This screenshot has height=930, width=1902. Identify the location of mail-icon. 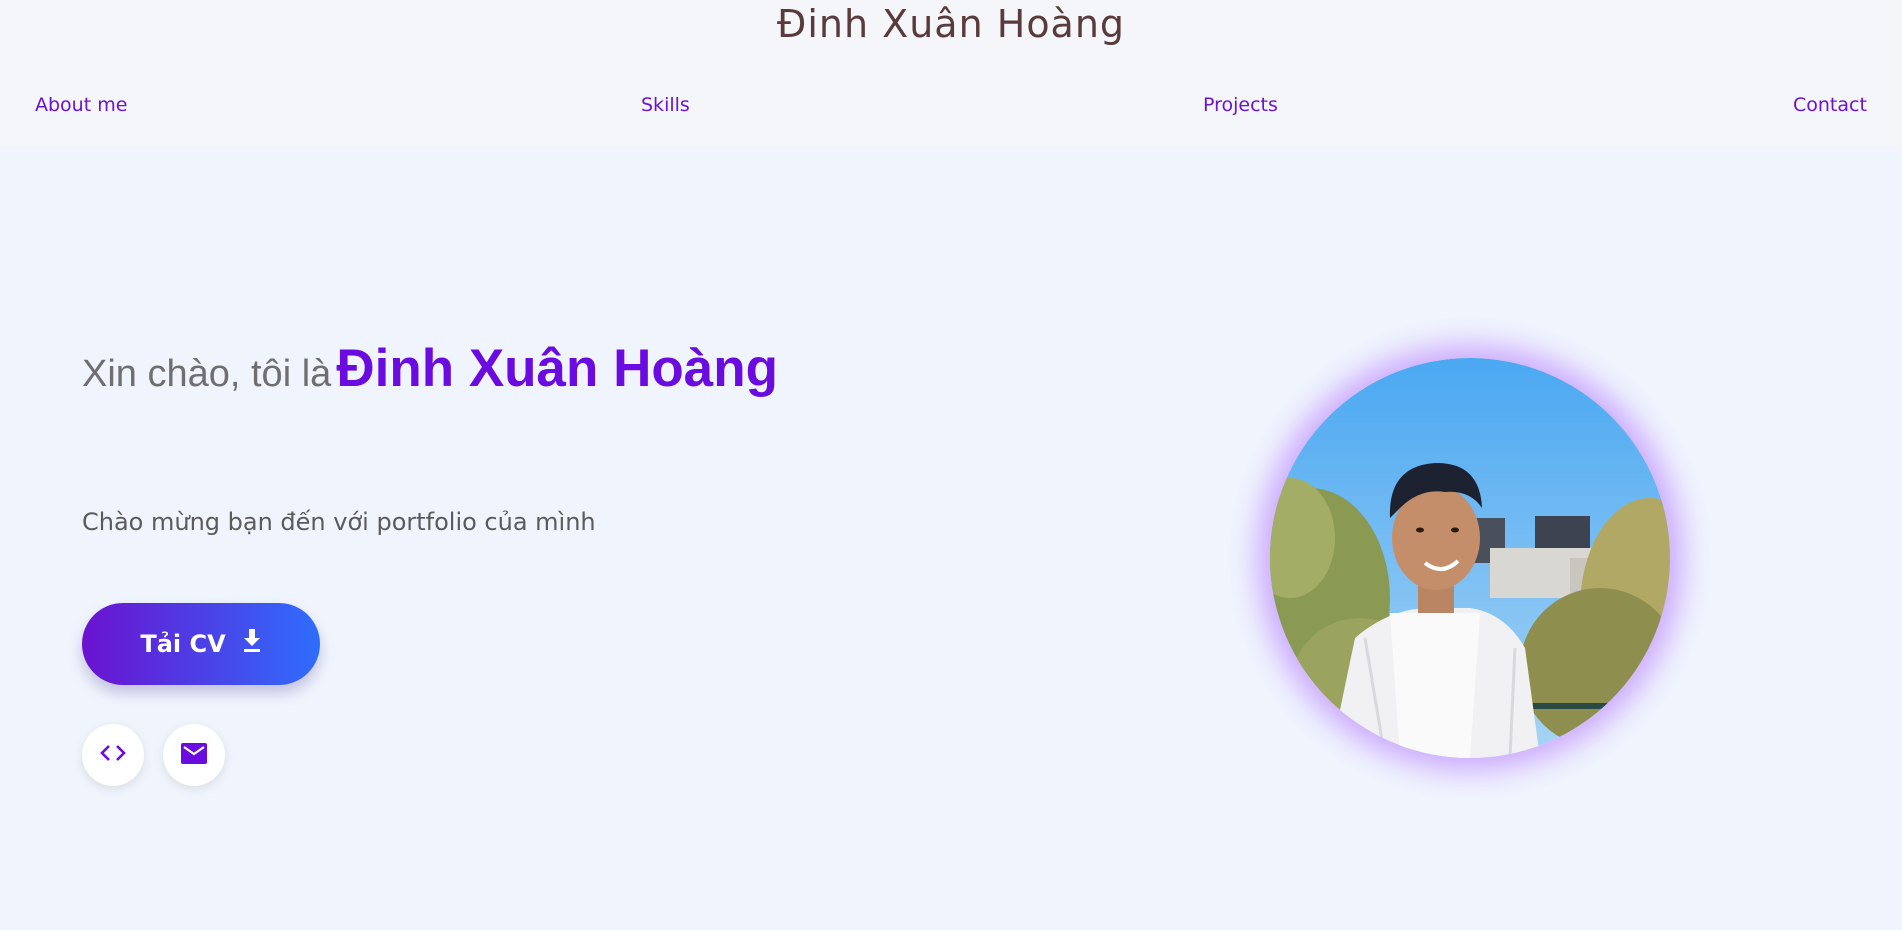
(194, 755).